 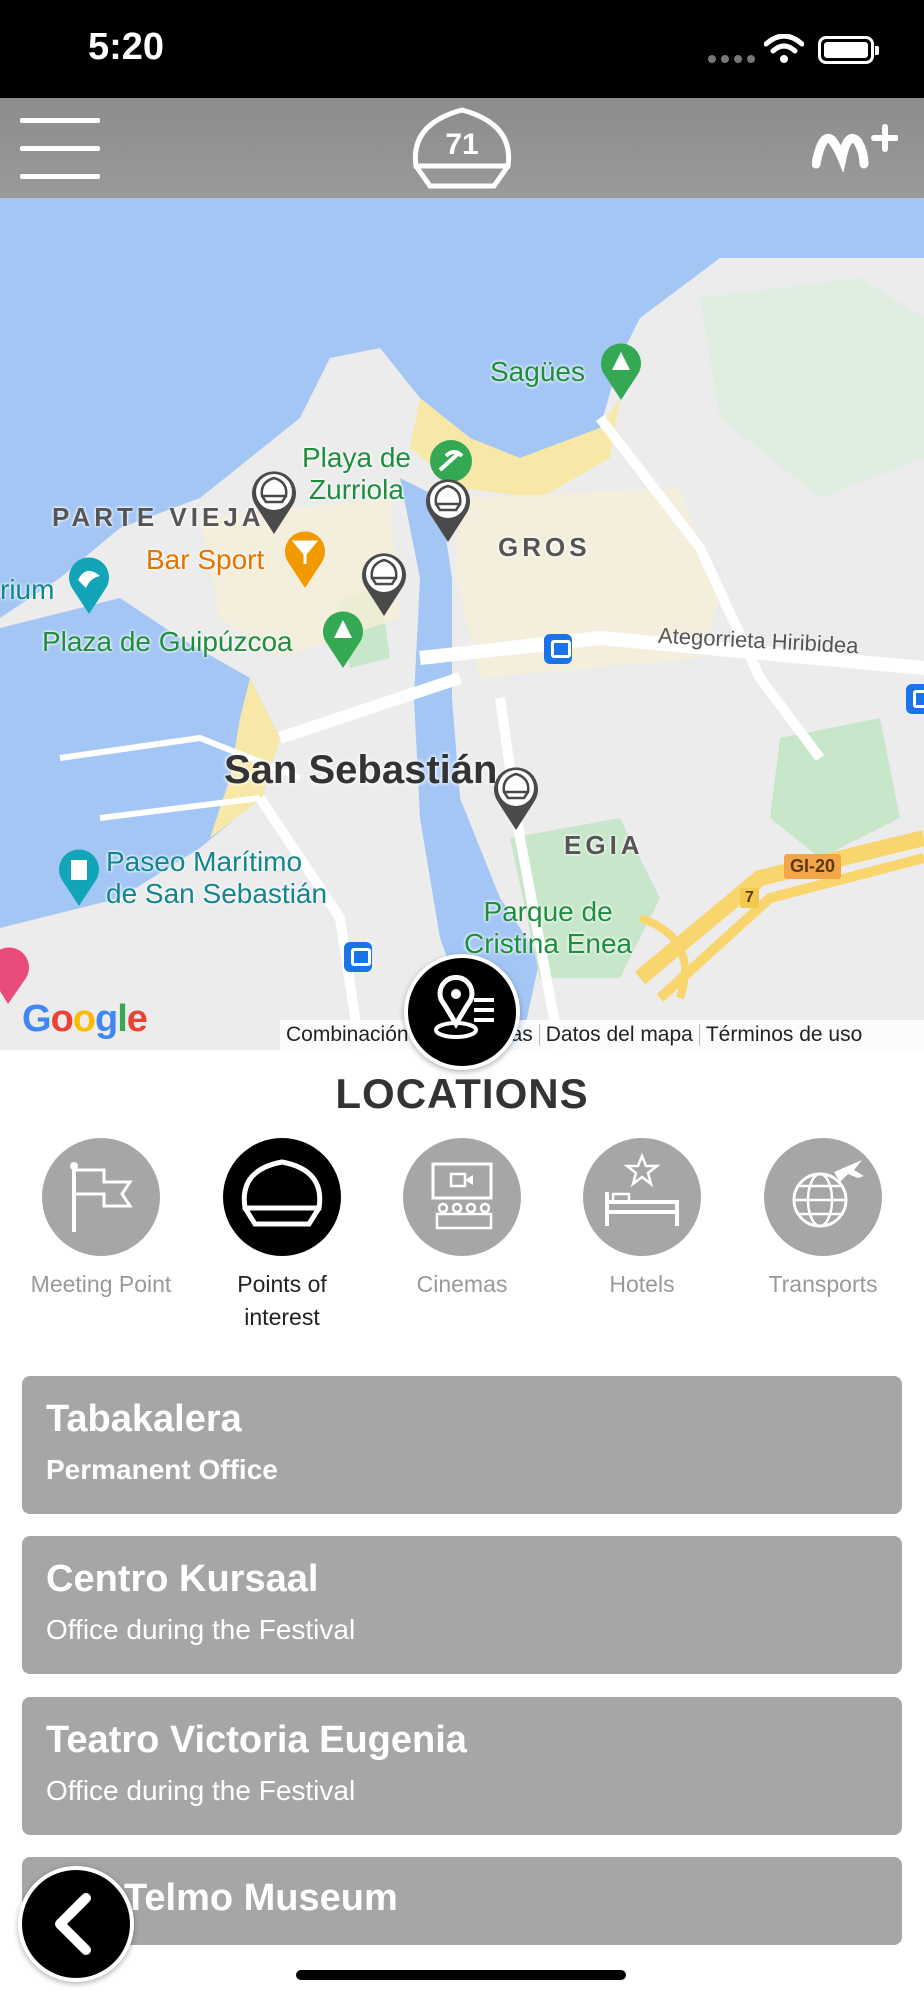 I want to click on locations-list-toggle-button, so click(x=462, y=1012).